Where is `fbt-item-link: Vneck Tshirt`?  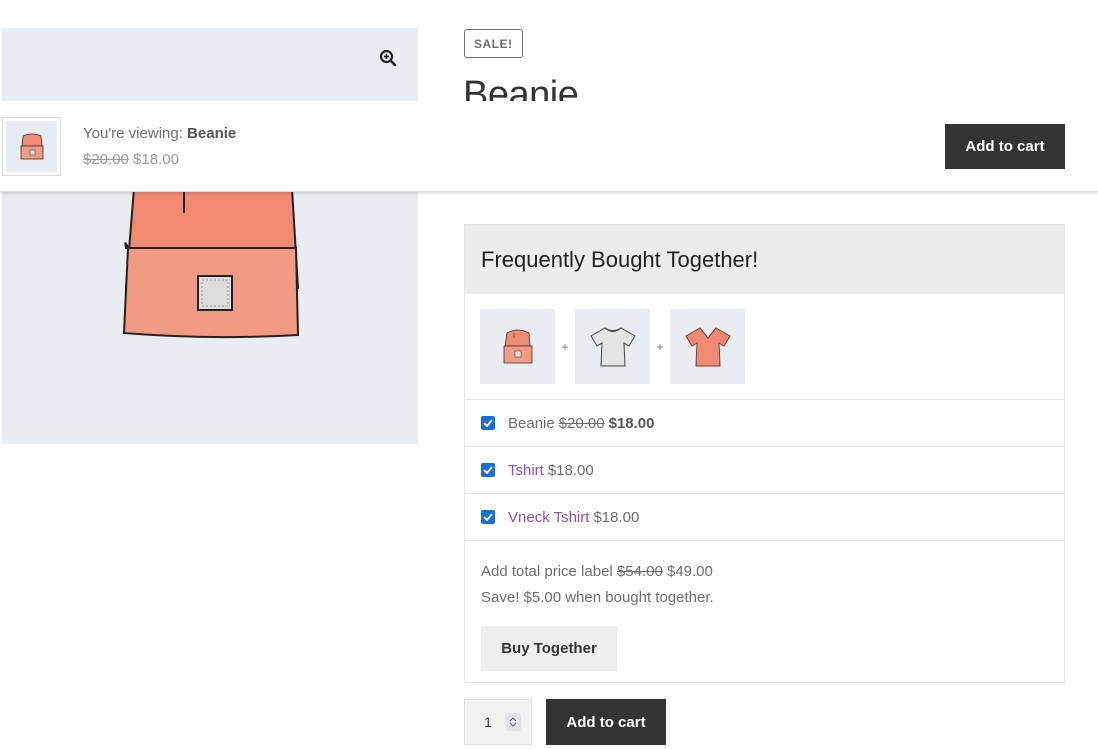 fbt-item-link: Vneck Tshirt is located at coordinates (548, 517).